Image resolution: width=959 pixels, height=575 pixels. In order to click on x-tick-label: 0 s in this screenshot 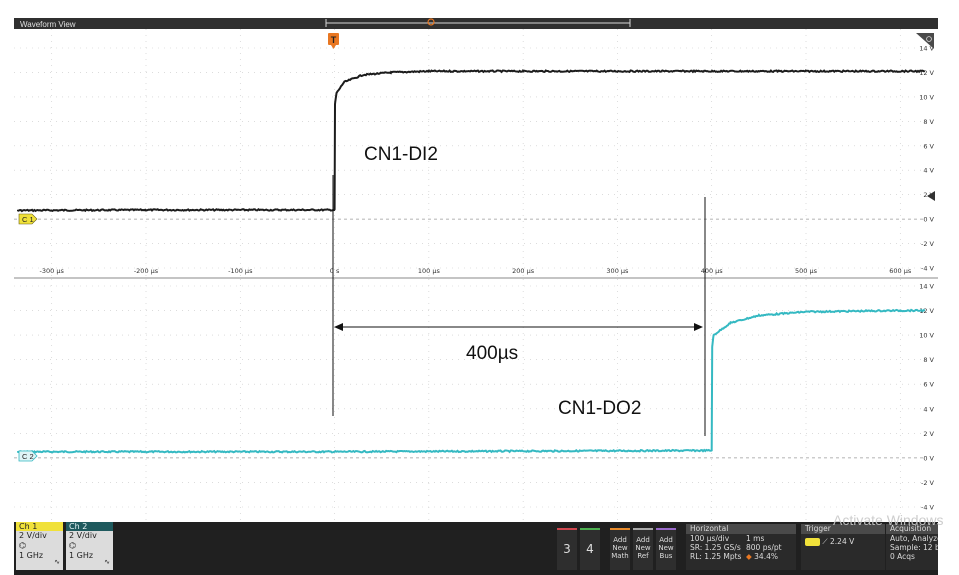, I will do `click(335, 271)`.